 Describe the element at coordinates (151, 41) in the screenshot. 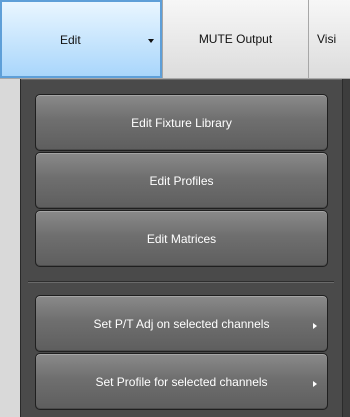

I see `chevron-down-icon` at that location.